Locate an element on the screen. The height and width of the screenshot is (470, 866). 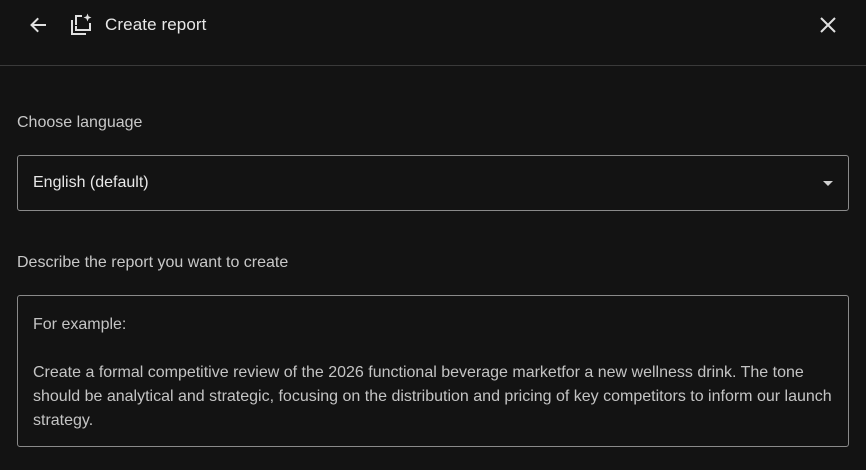
description-label: Describe the report you want to create is located at coordinates (153, 262).